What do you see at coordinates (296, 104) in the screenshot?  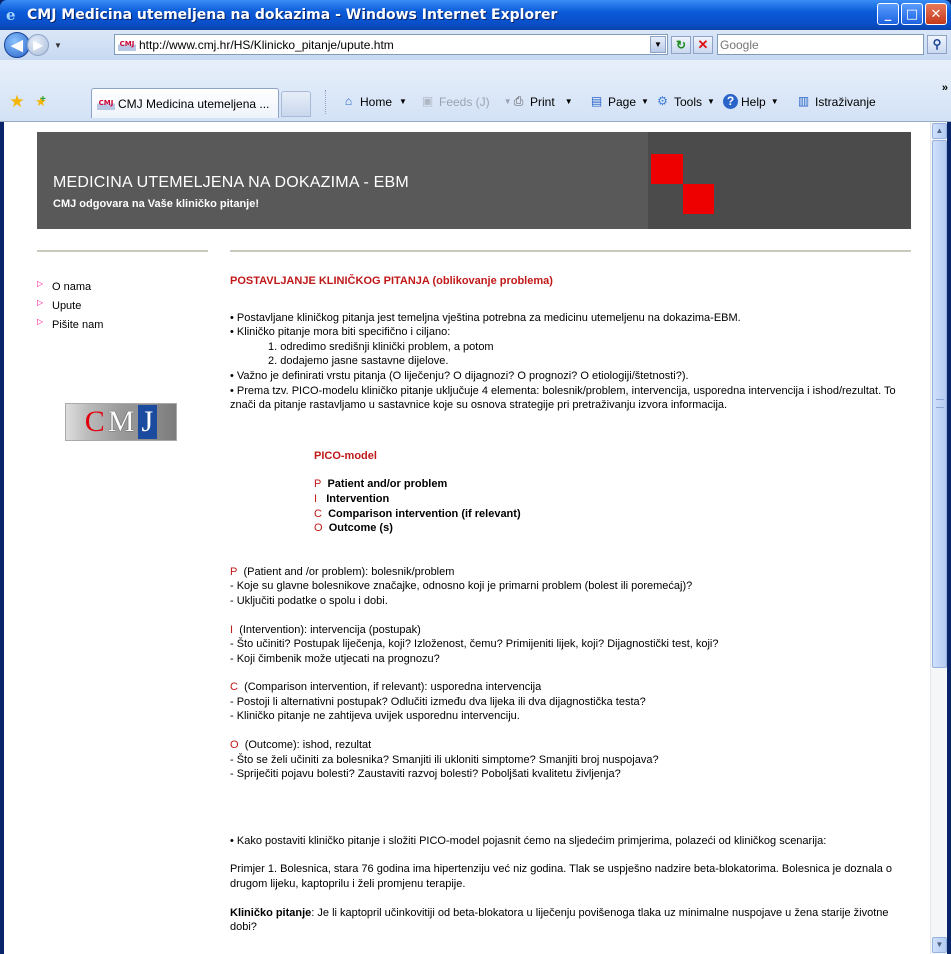 I see `new-tab-button` at bounding box center [296, 104].